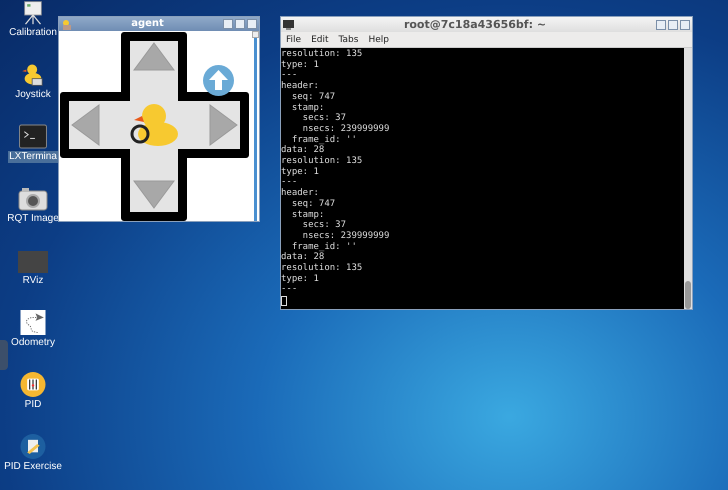  Describe the element at coordinates (475, 24) in the screenshot. I see `window-title: root@7c18a43656bf: ~` at that location.